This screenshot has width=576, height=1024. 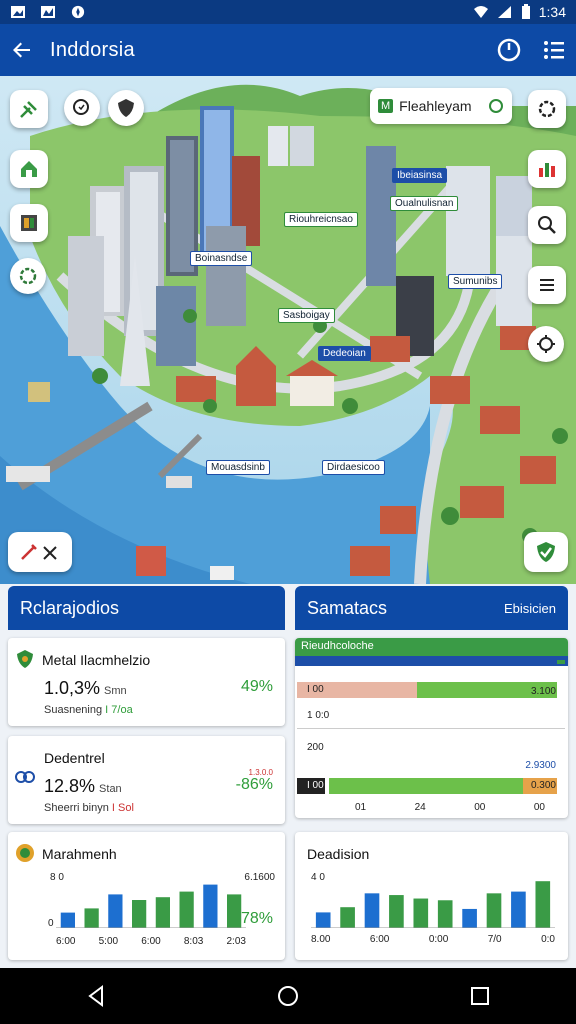 I want to click on list-button, so click(x=547, y=285).